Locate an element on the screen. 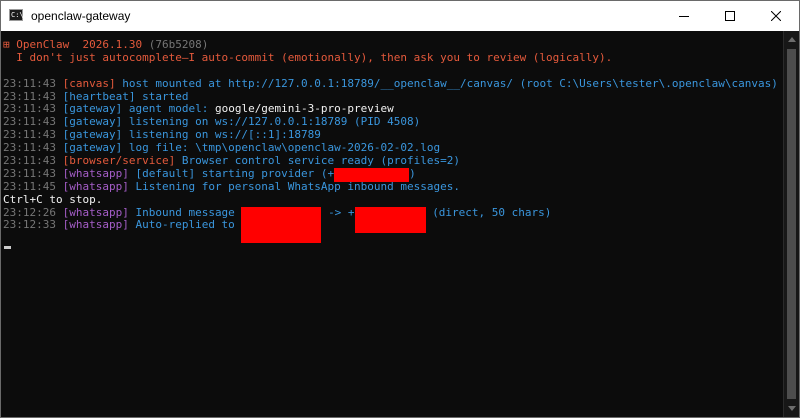 The width and height of the screenshot is (800, 418). scrollbar-thumb is located at coordinates (791, 224).